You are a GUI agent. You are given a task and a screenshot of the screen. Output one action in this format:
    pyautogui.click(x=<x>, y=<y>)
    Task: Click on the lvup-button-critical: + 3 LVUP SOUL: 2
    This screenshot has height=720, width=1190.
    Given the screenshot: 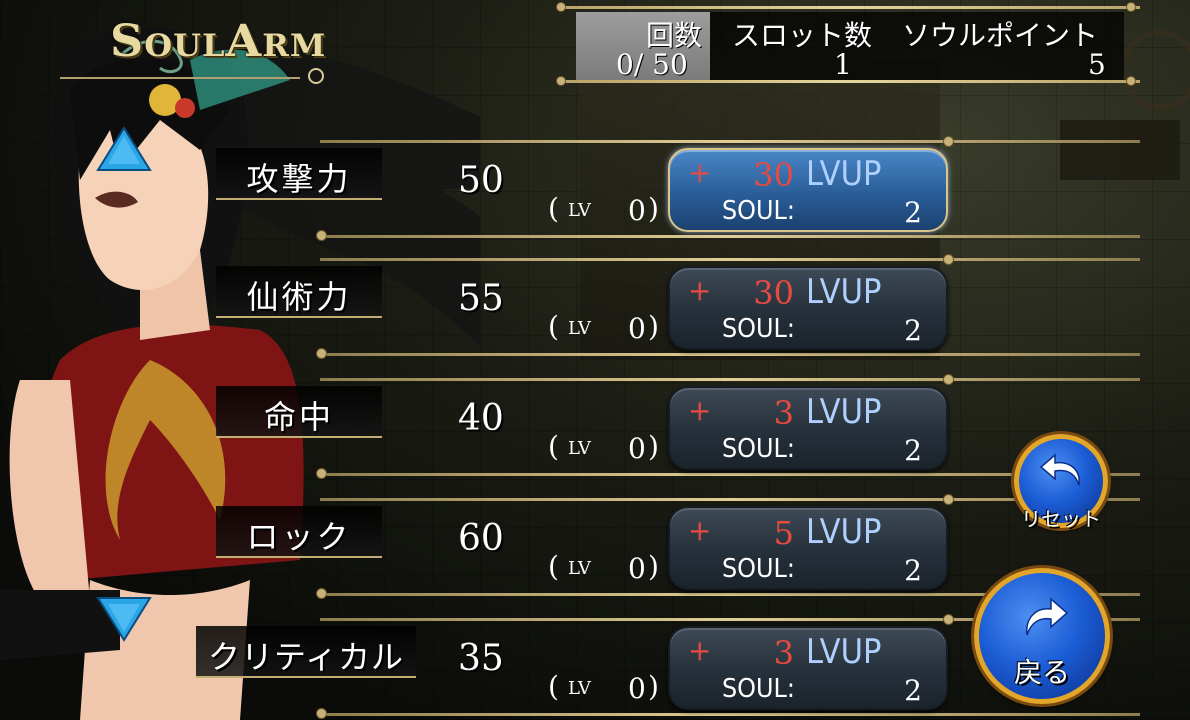 What is the action you would take?
    pyautogui.click(x=808, y=668)
    